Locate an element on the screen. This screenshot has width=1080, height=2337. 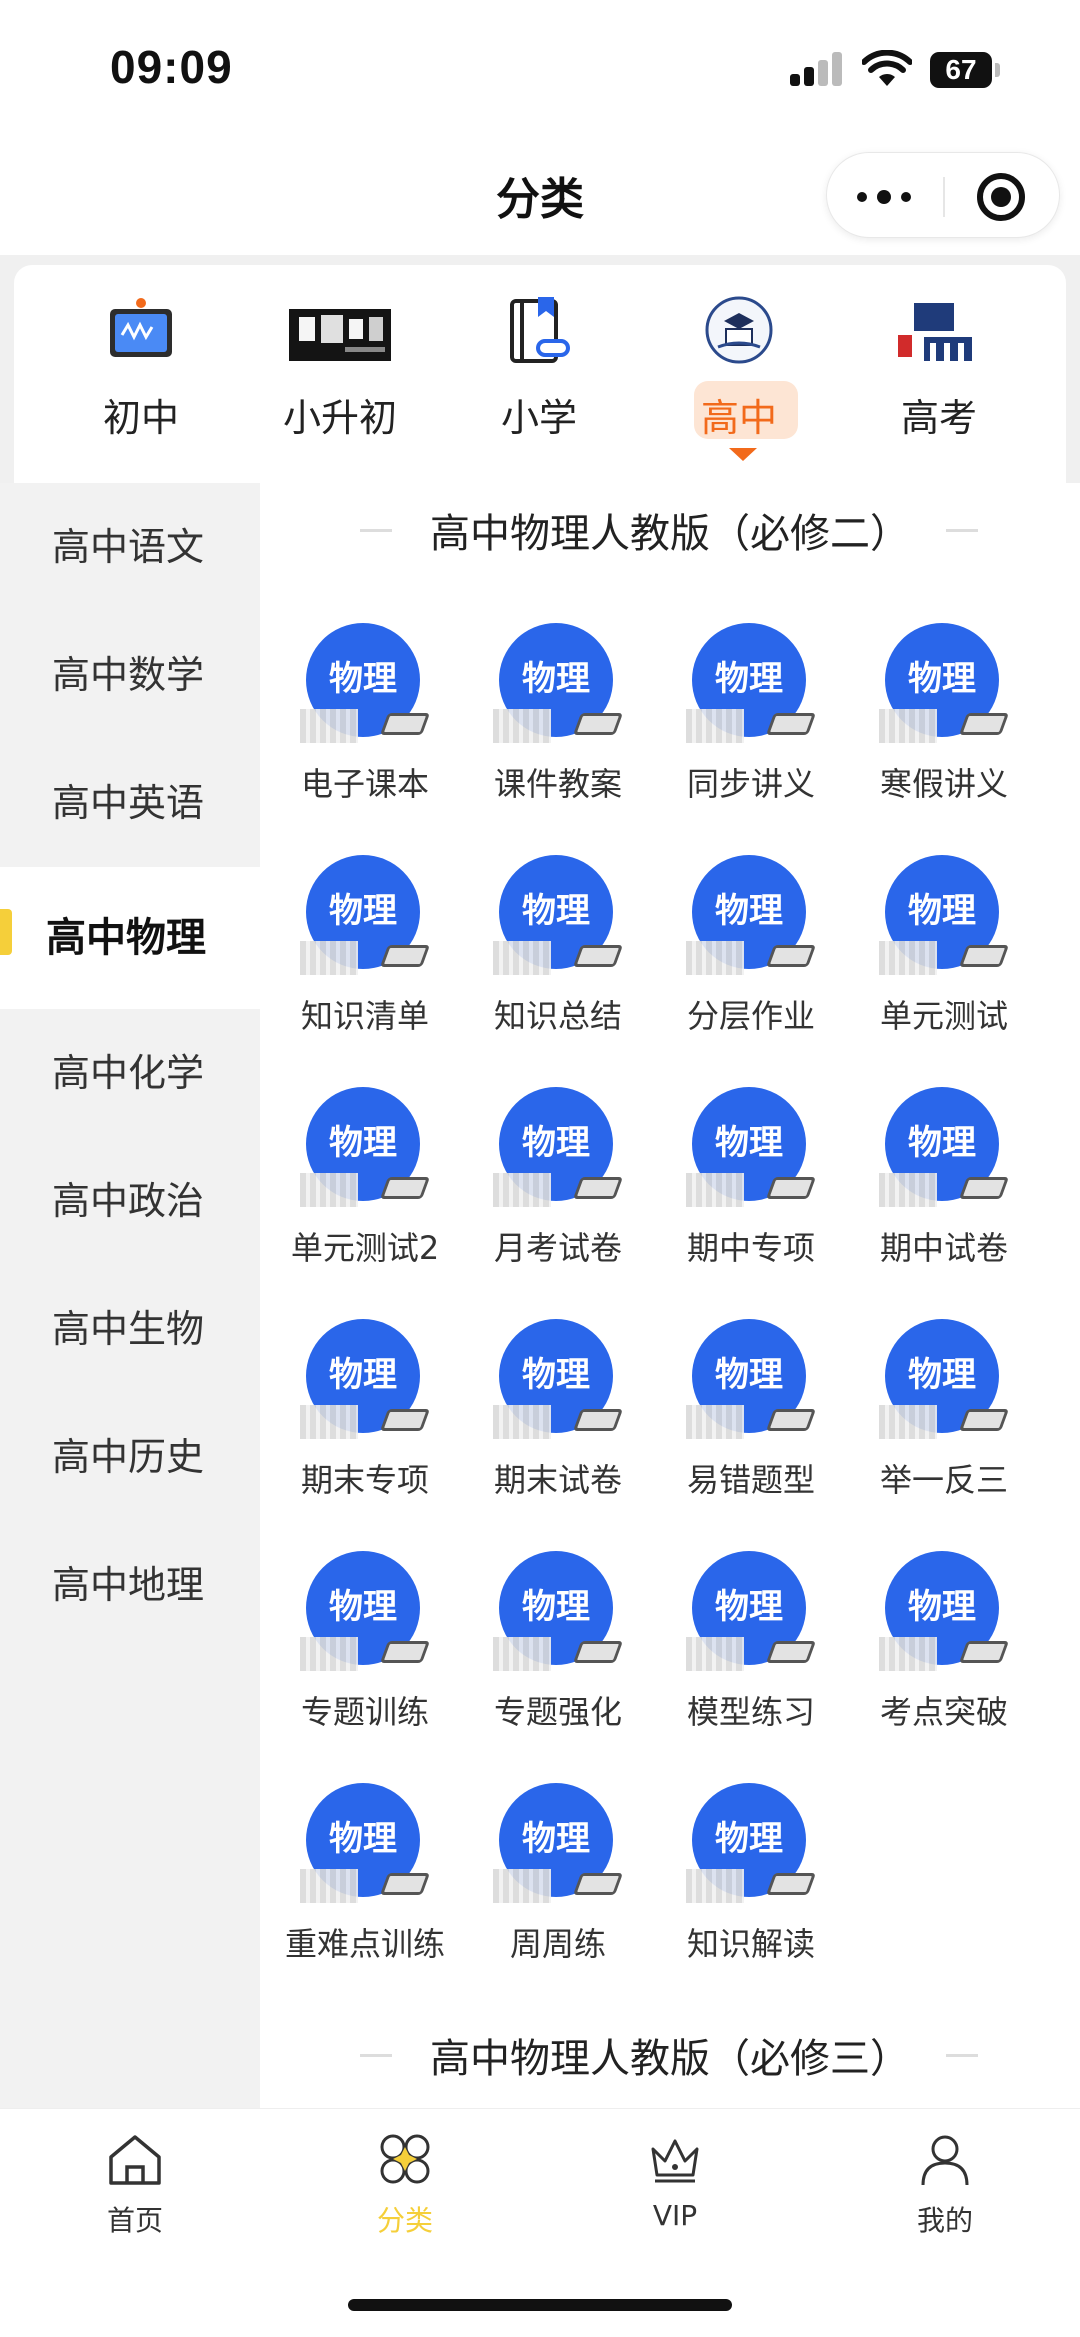
sidebar-item-politics: 高中政治 is located at coordinates (130, 1201).